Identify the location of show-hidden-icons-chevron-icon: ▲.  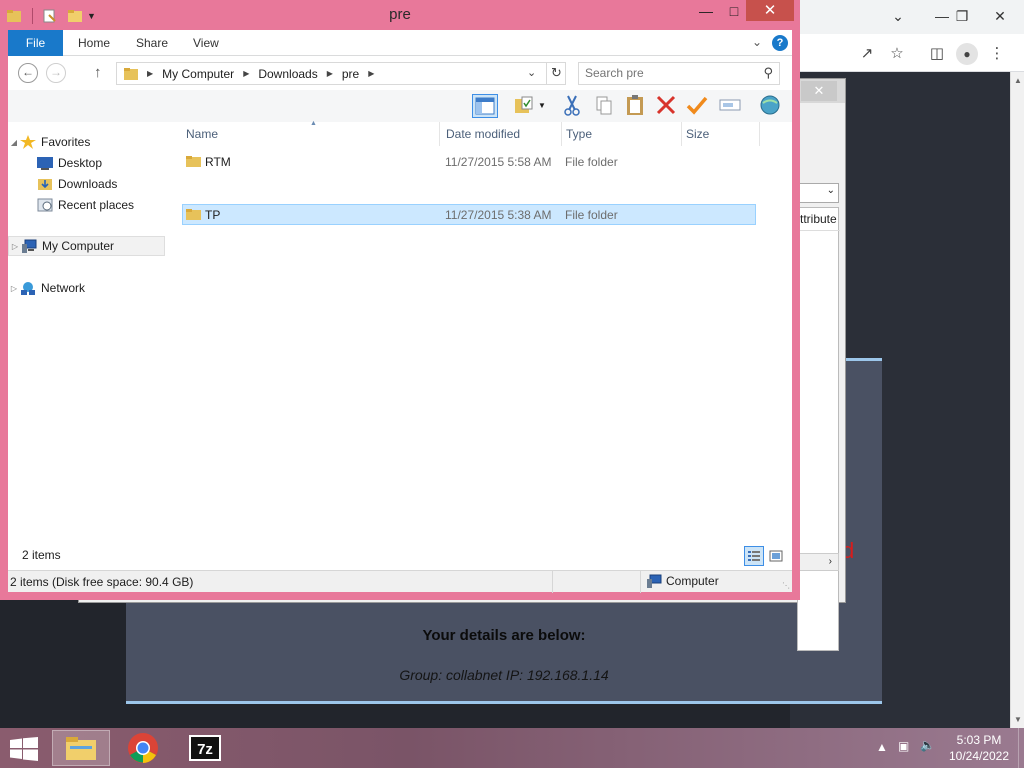
(882, 747).